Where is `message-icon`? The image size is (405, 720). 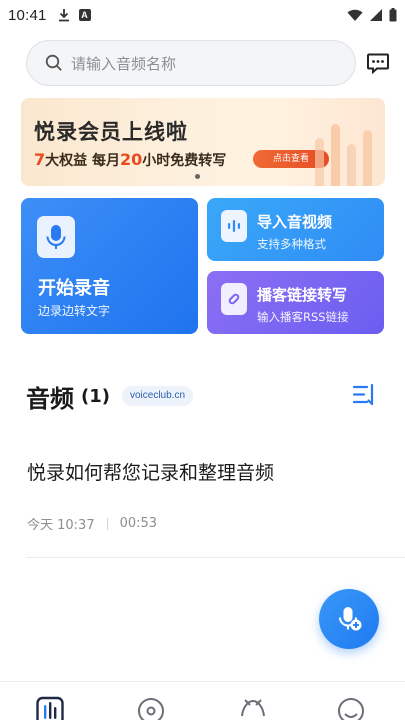
message-icon is located at coordinates (378, 63).